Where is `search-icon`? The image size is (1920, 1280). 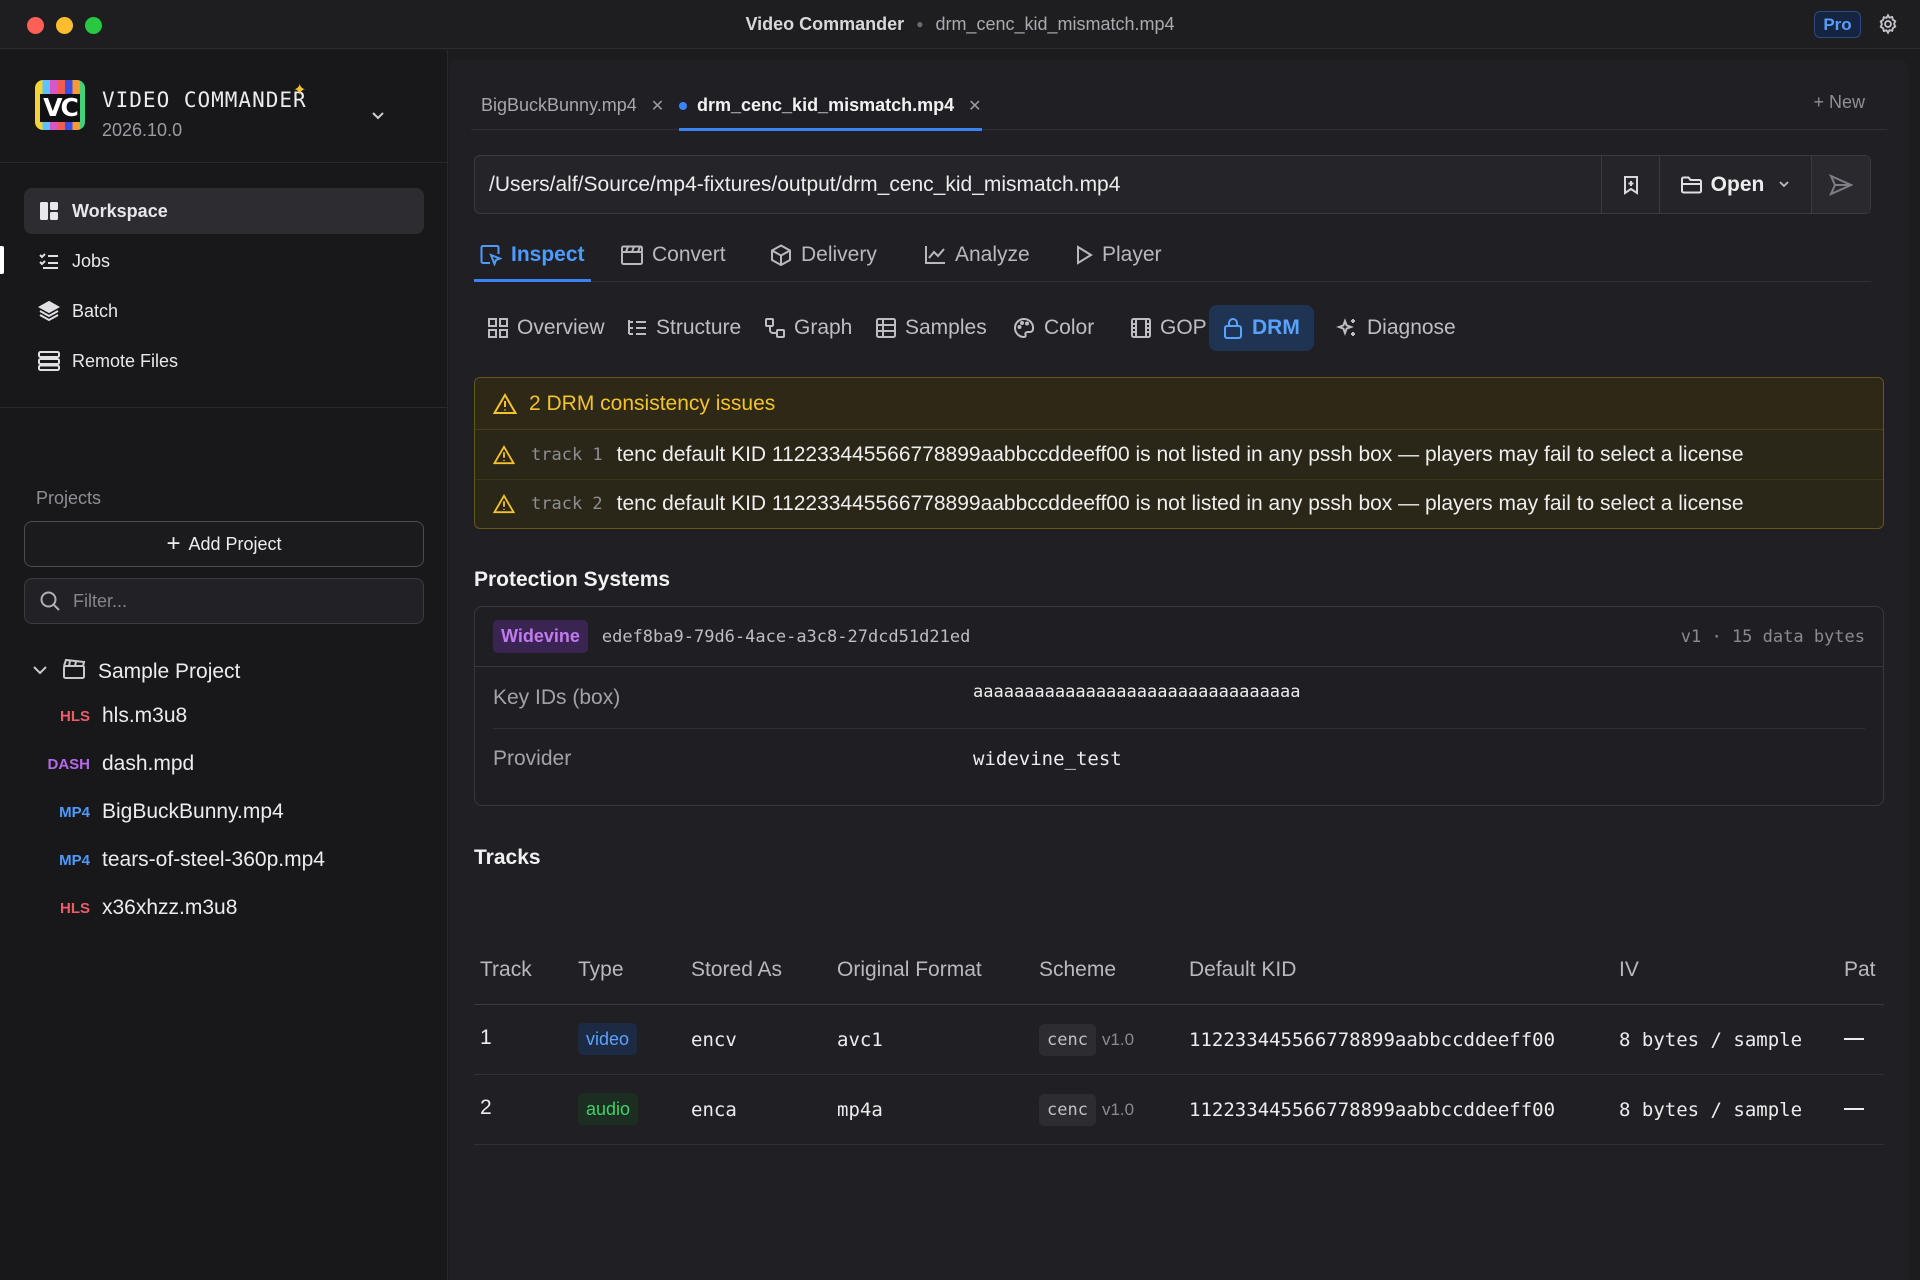
search-icon is located at coordinates (50, 601).